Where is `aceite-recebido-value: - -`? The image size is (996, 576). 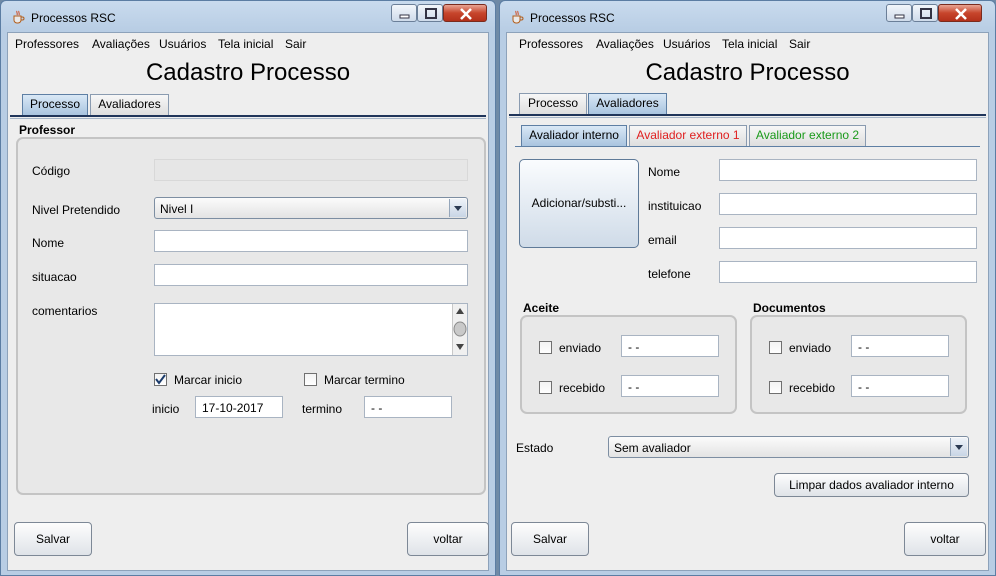 aceite-recebido-value: - - is located at coordinates (634, 387).